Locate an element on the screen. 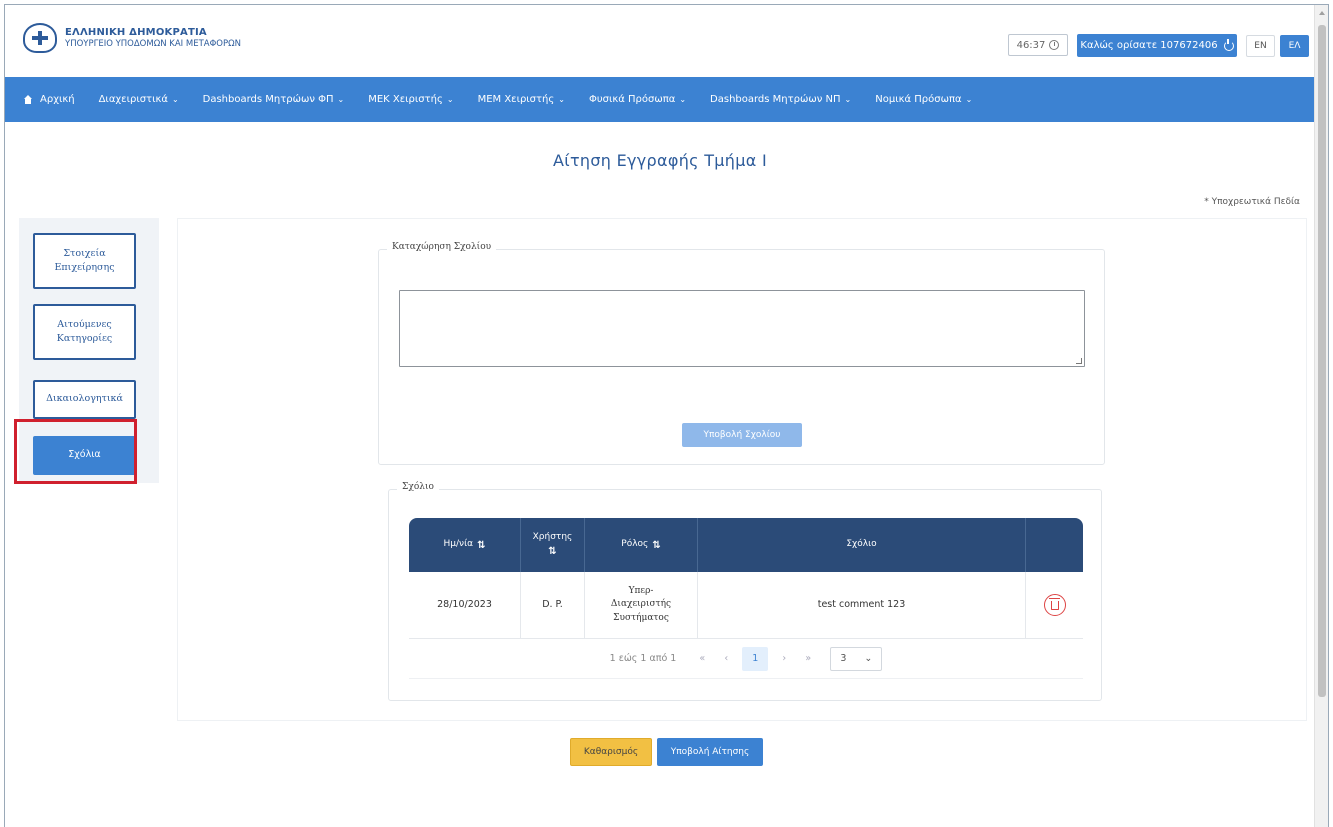 The width and height of the screenshot is (1333, 827). paginator-info: 1 εώς 1 από 1 is located at coordinates (643, 658).